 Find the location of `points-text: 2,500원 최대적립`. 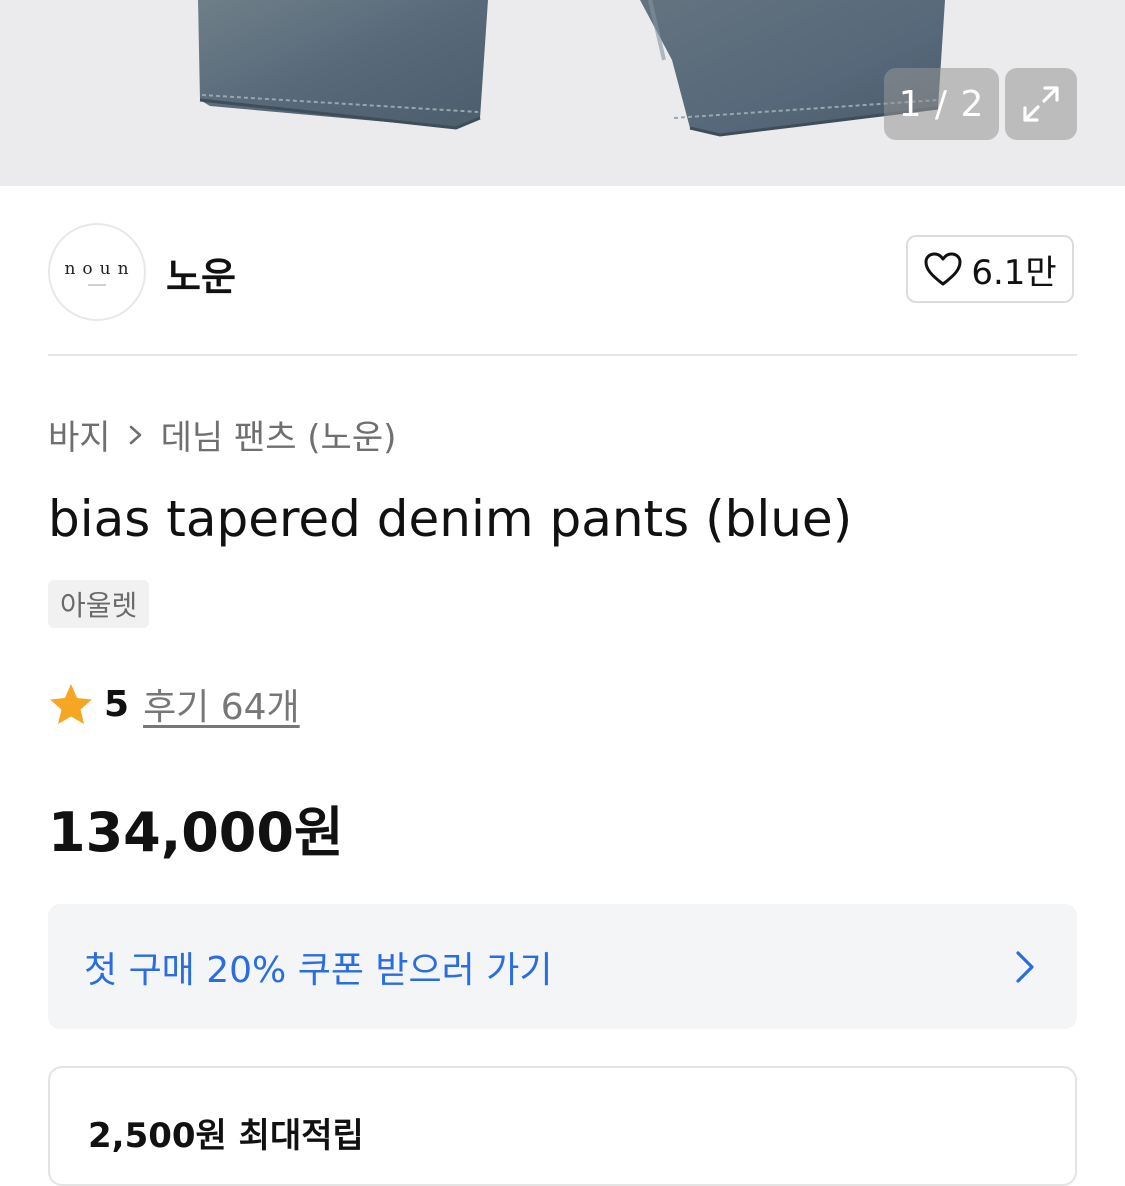

points-text: 2,500원 최대적립 is located at coordinates (226, 1136).